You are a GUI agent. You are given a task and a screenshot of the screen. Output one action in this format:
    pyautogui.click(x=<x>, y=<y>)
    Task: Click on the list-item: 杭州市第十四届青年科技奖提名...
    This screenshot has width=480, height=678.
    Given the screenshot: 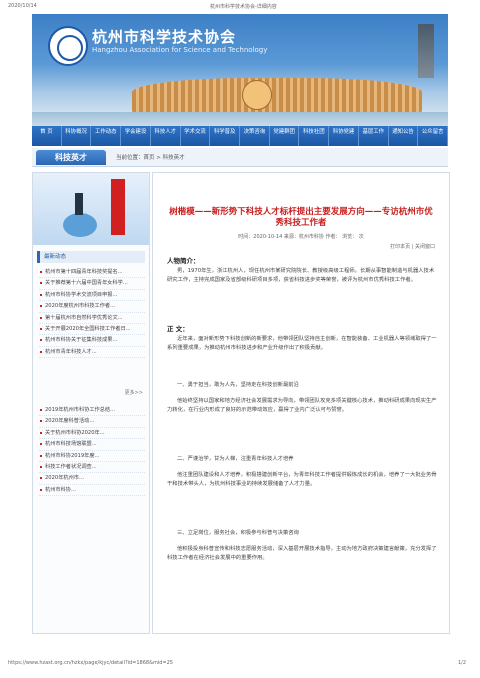 What is the action you would take?
    pyautogui.click(x=92, y=273)
    